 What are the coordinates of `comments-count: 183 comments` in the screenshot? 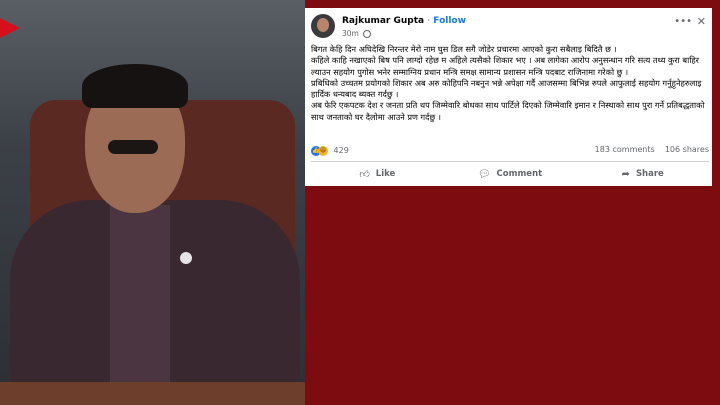 It's located at (625, 149).